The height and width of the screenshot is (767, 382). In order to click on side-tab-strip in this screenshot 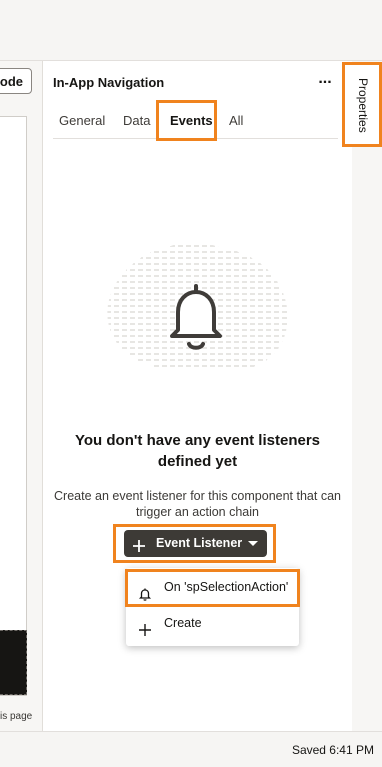, I will do `click(367, 396)`.